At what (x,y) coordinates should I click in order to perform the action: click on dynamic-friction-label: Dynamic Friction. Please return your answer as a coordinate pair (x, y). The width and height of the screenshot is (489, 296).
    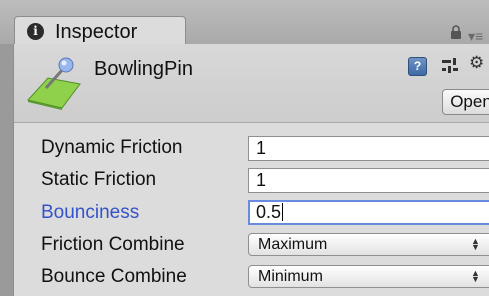
    Looking at the image, I should click on (112, 147).